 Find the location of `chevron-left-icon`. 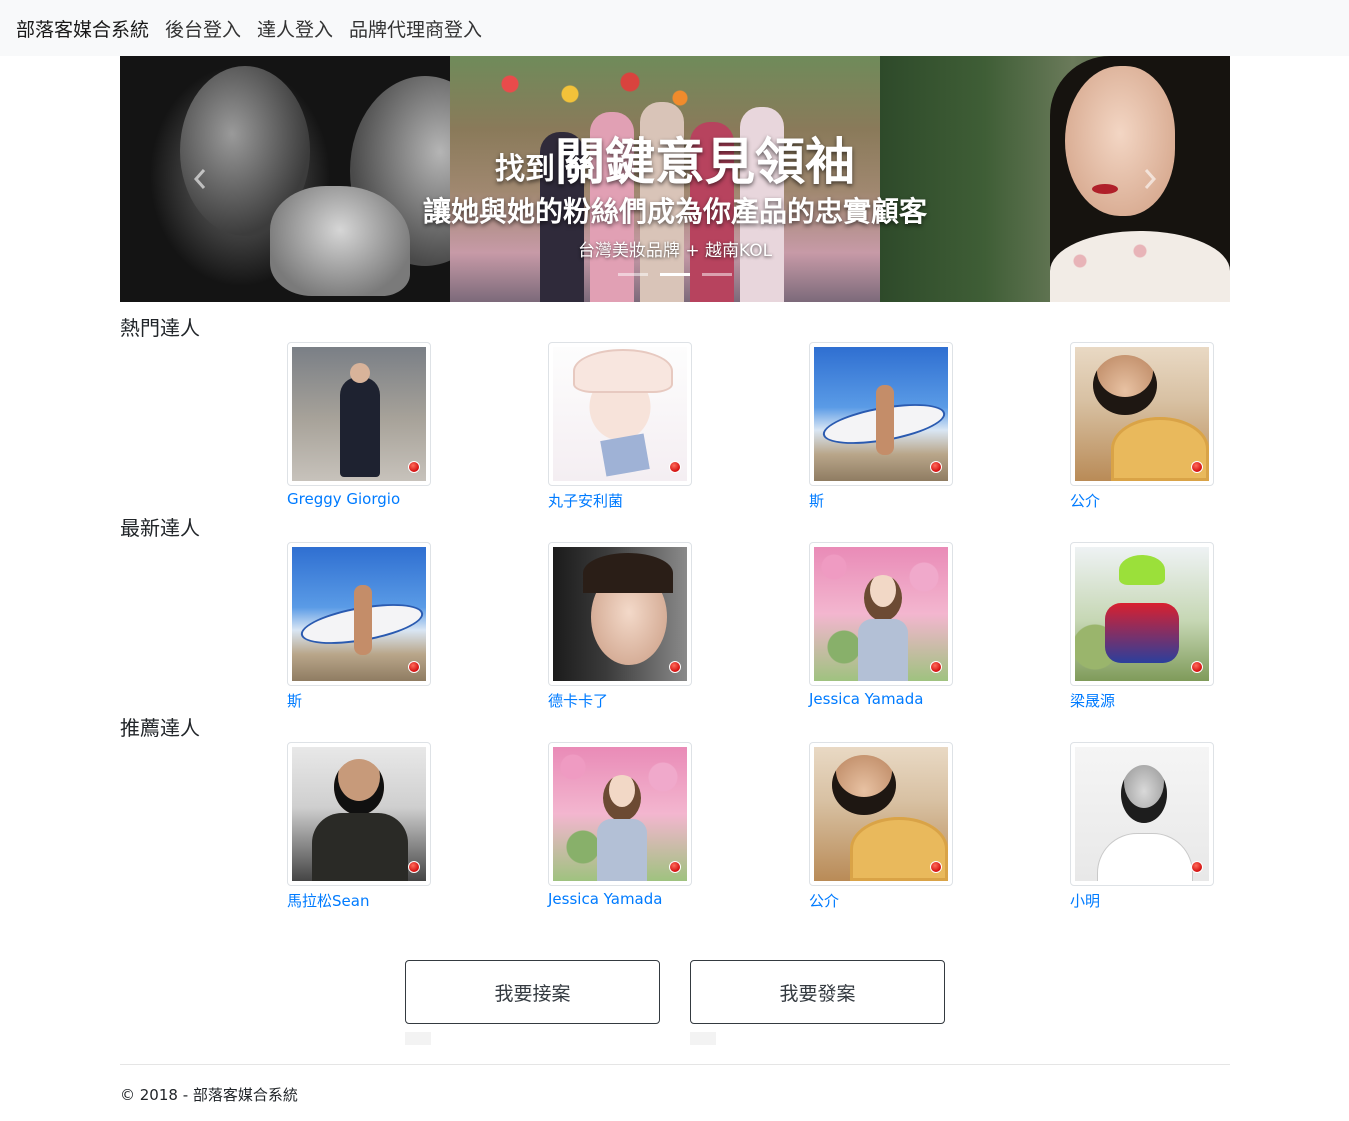

chevron-left-icon is located at coordinates (199, 179).